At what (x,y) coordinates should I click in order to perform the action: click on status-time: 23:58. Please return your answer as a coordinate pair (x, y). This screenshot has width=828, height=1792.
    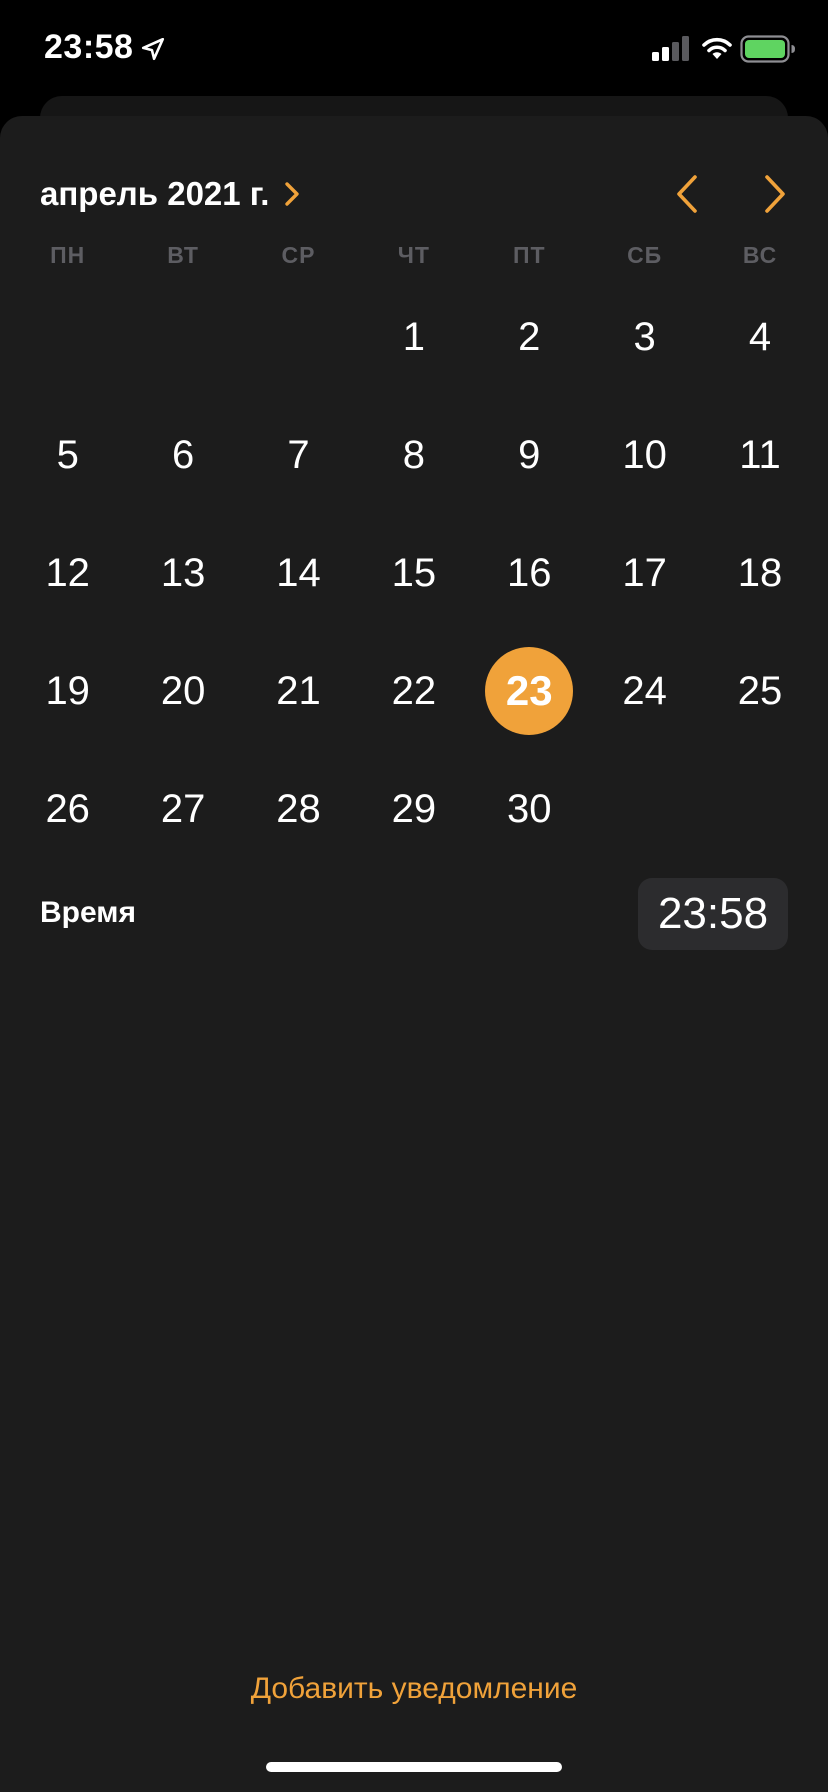
    Looking at the image, I should click on (89, 47).